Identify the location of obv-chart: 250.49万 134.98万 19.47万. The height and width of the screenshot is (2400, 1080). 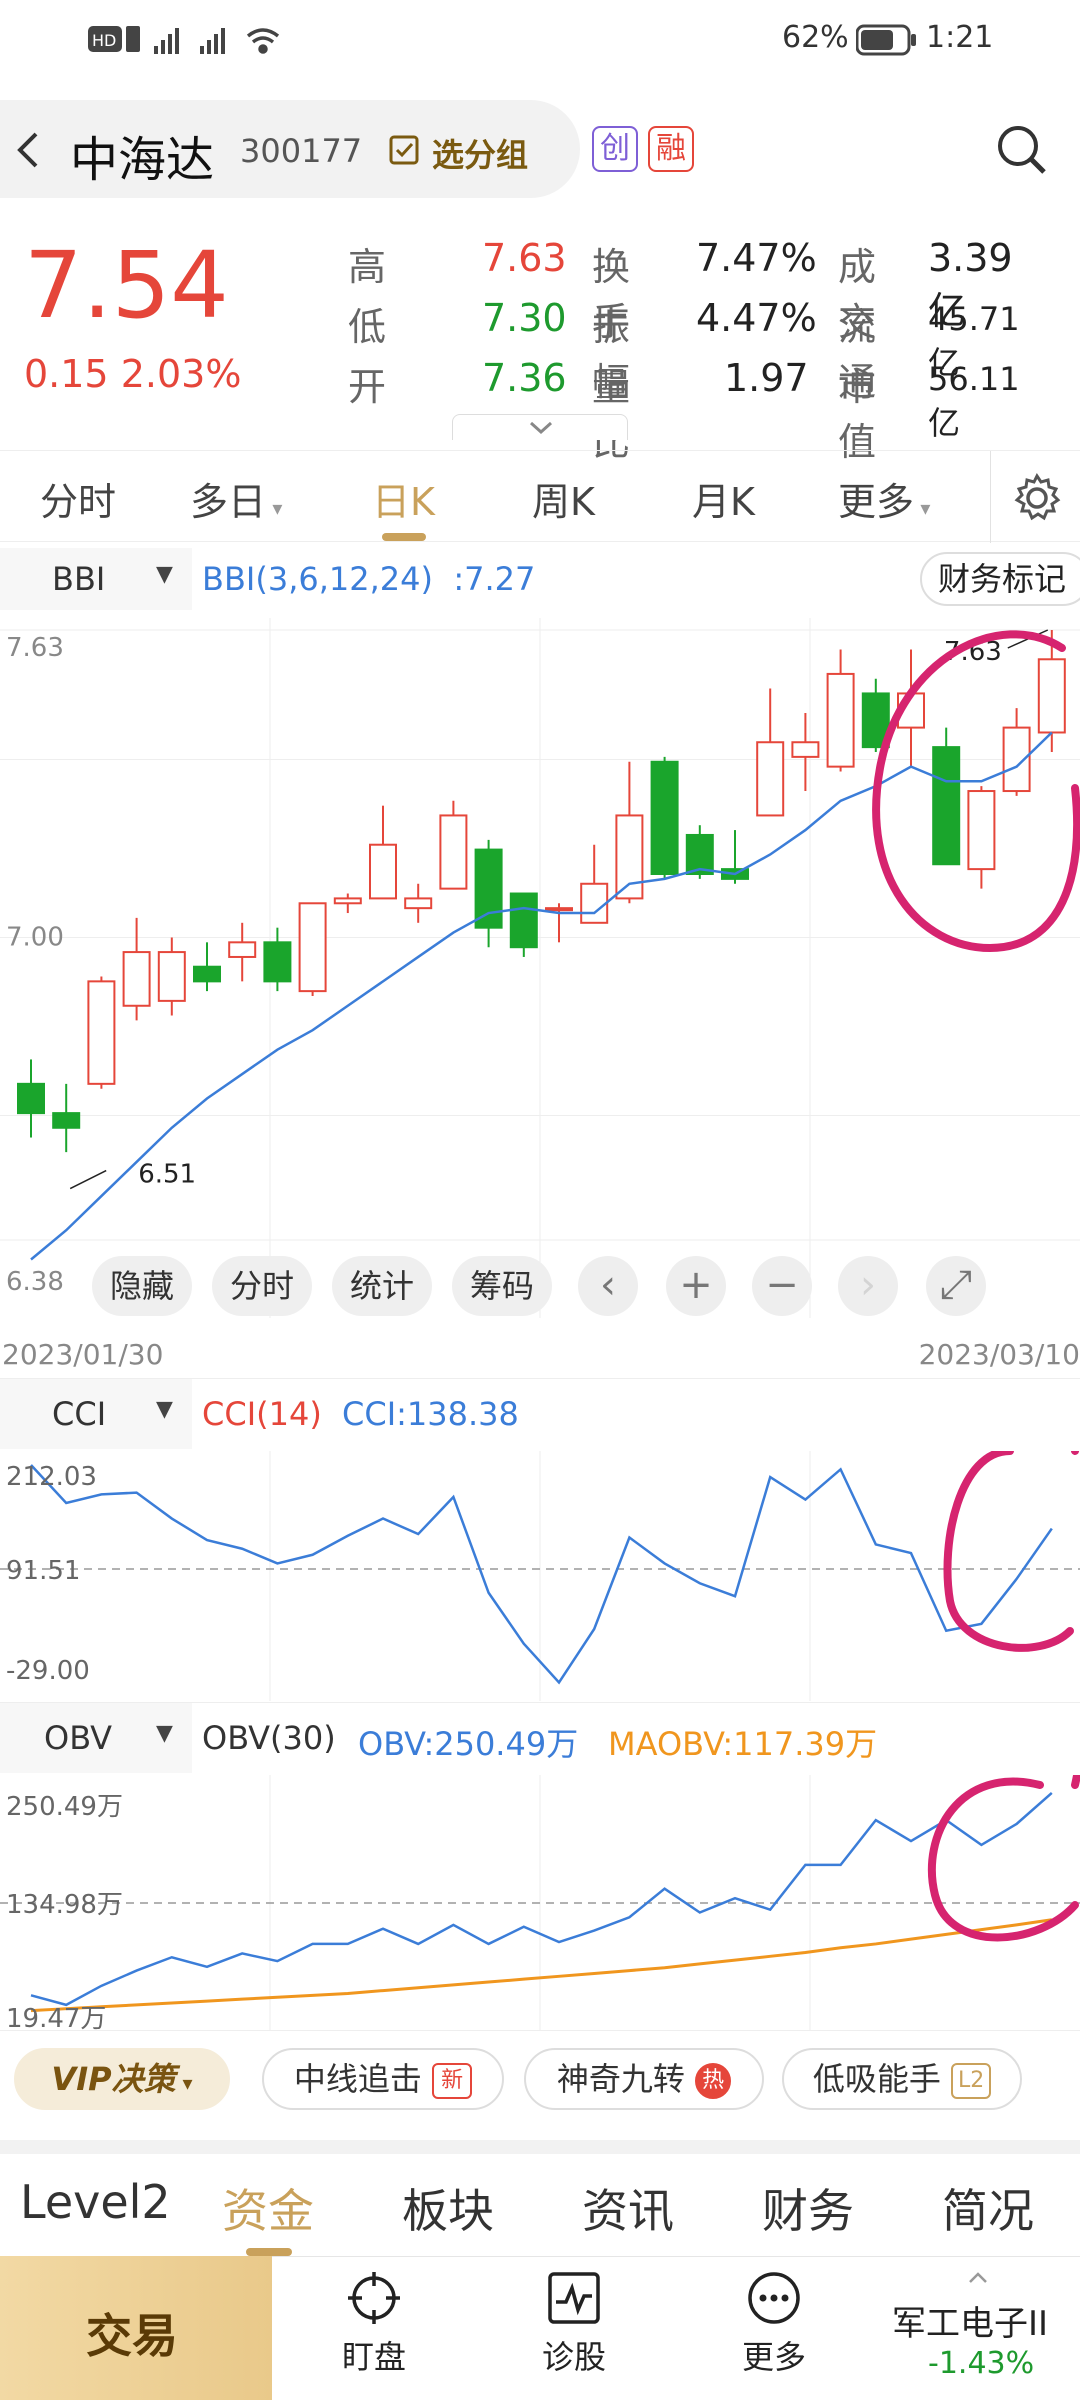
(540, 1903).